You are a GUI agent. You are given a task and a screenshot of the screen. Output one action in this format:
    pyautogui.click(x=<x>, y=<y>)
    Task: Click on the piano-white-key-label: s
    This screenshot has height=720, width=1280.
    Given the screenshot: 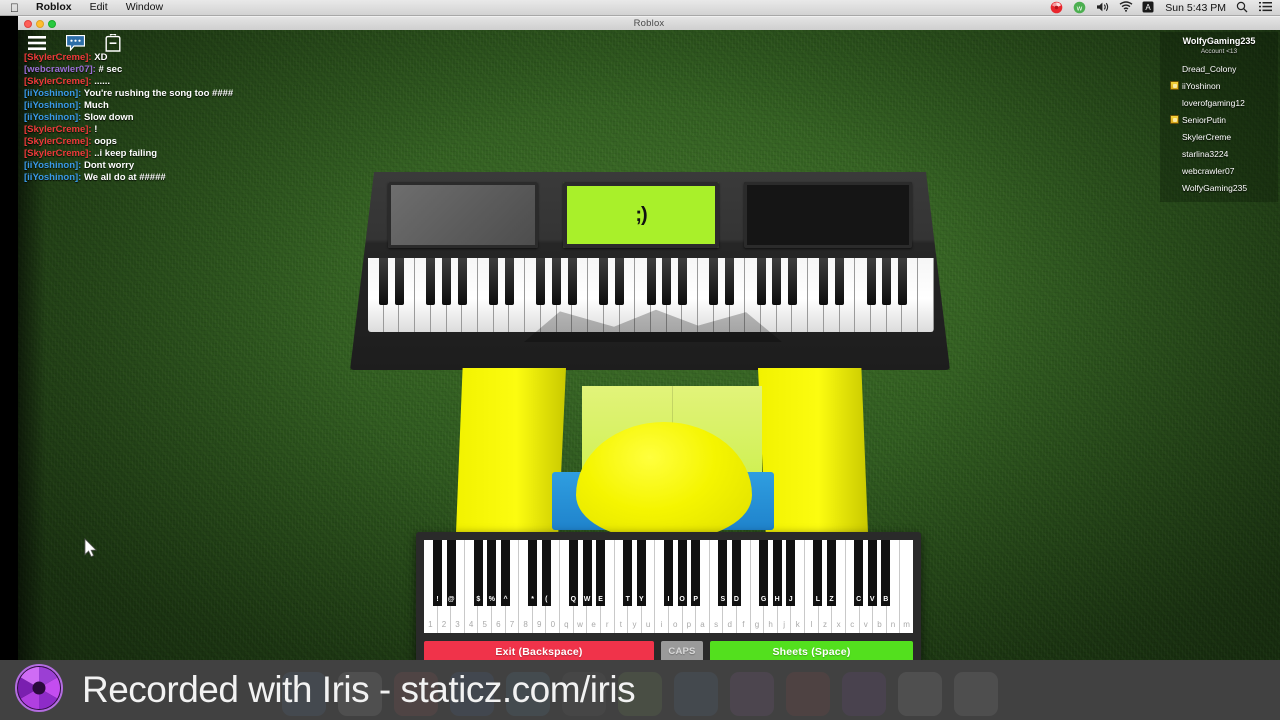 What is the action you would take?
    pyautogui.click(x=716, y=624)
    